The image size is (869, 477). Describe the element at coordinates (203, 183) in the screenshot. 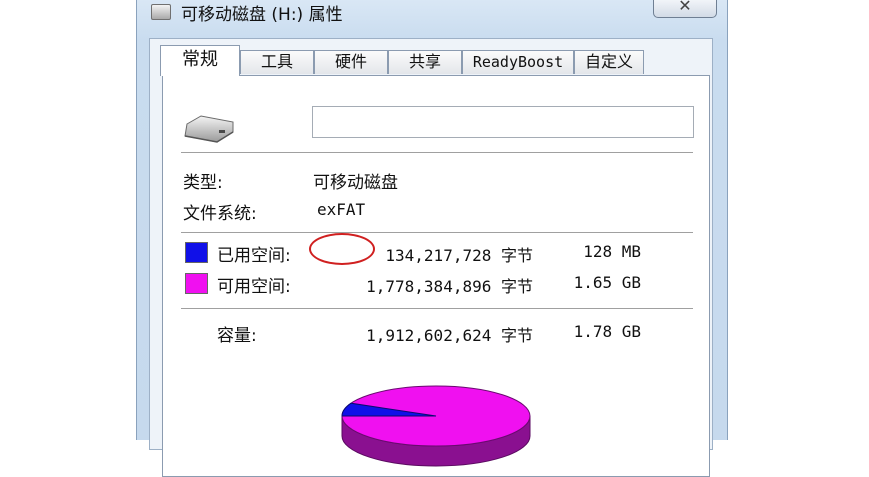

I see `type-label: 类型:` at that location.